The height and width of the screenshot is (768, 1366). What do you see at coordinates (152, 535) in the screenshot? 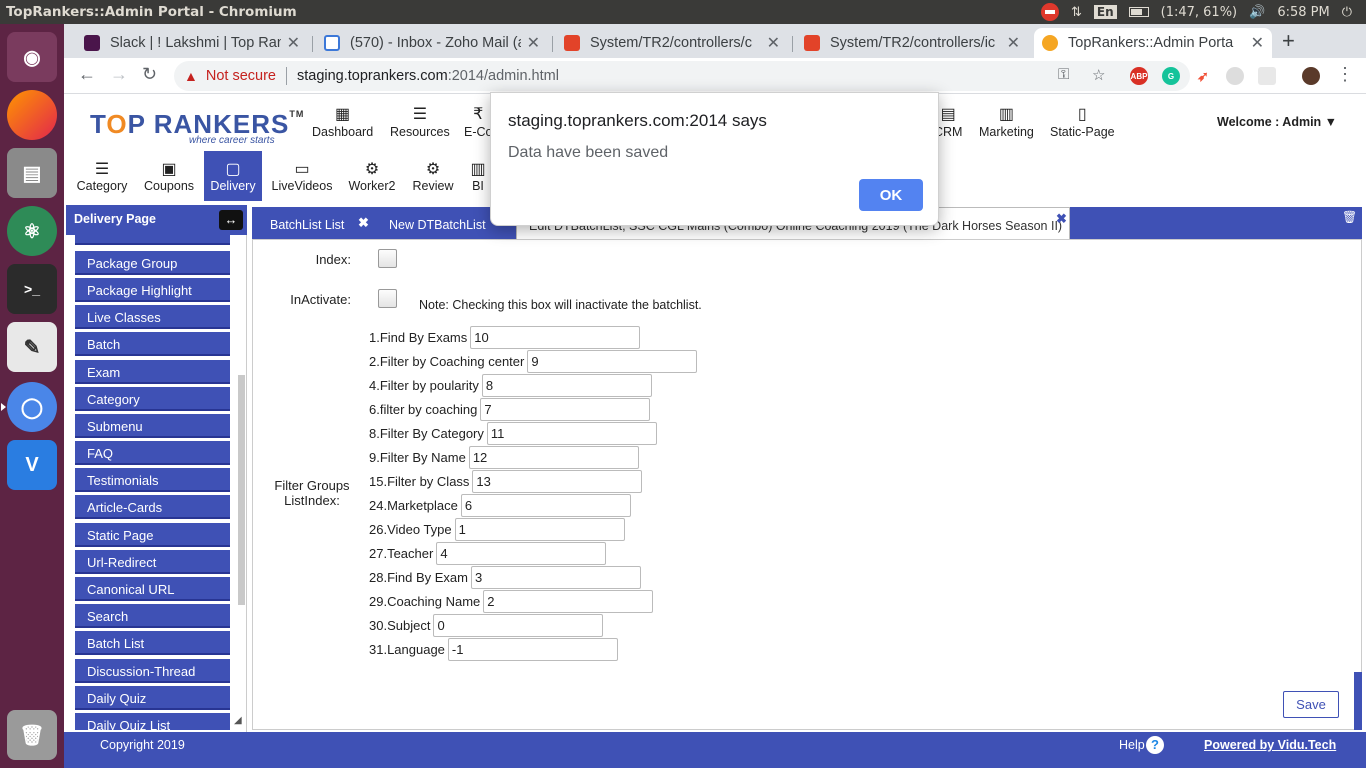
I see `sidebar-item-static-page: Static Page` at bounding box center [152, 535].